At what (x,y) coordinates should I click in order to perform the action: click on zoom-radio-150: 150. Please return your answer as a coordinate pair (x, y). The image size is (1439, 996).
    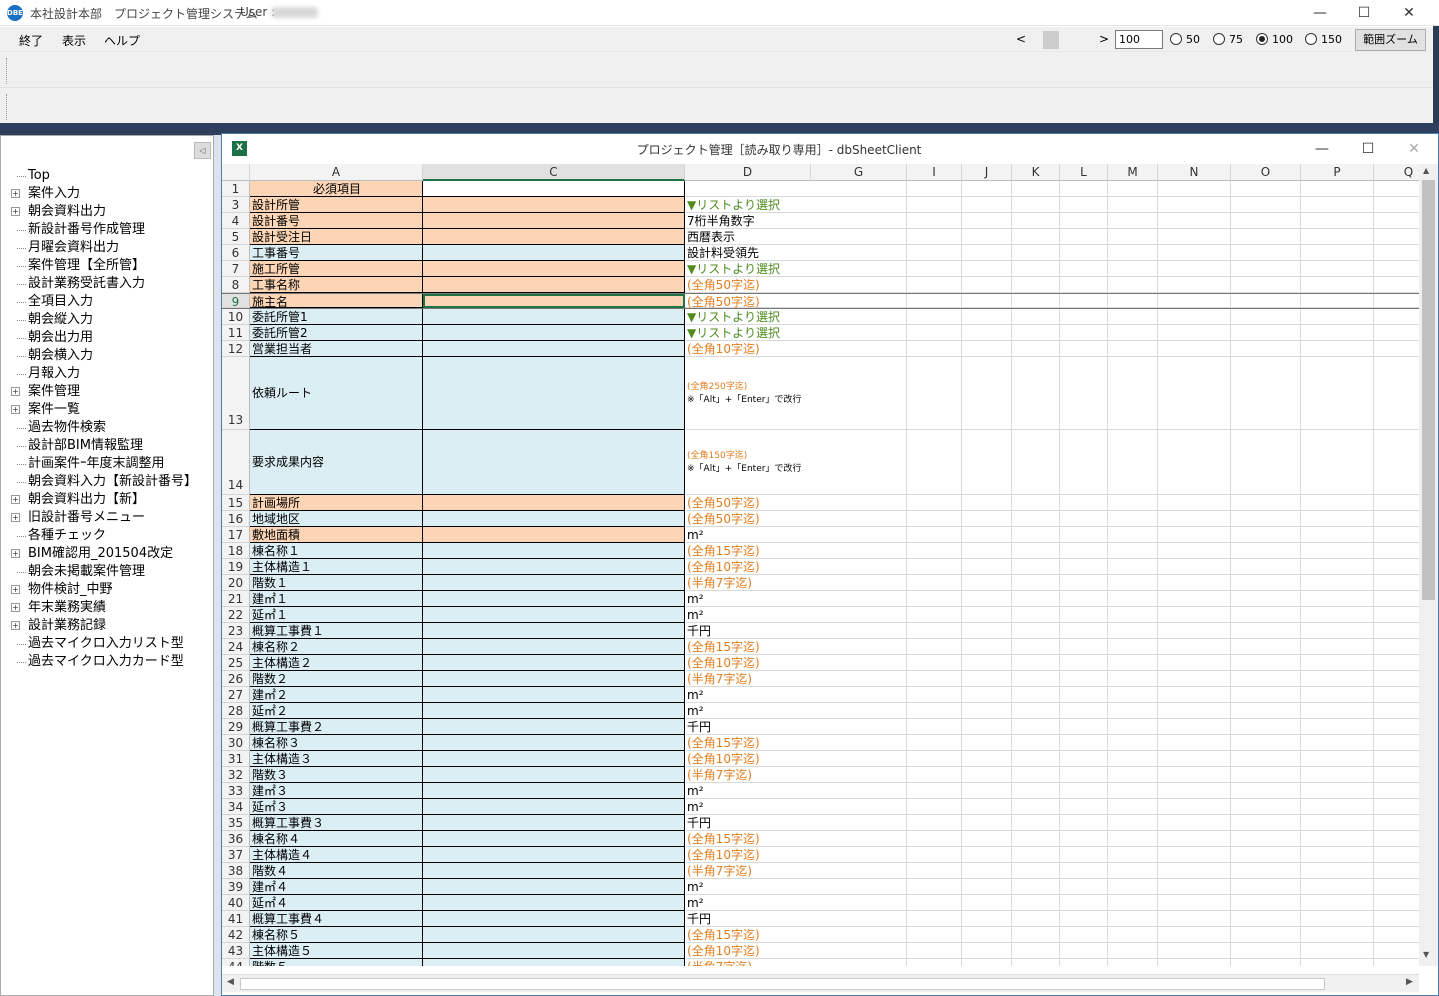
    Looking at the image, I should click on (1323, 39).